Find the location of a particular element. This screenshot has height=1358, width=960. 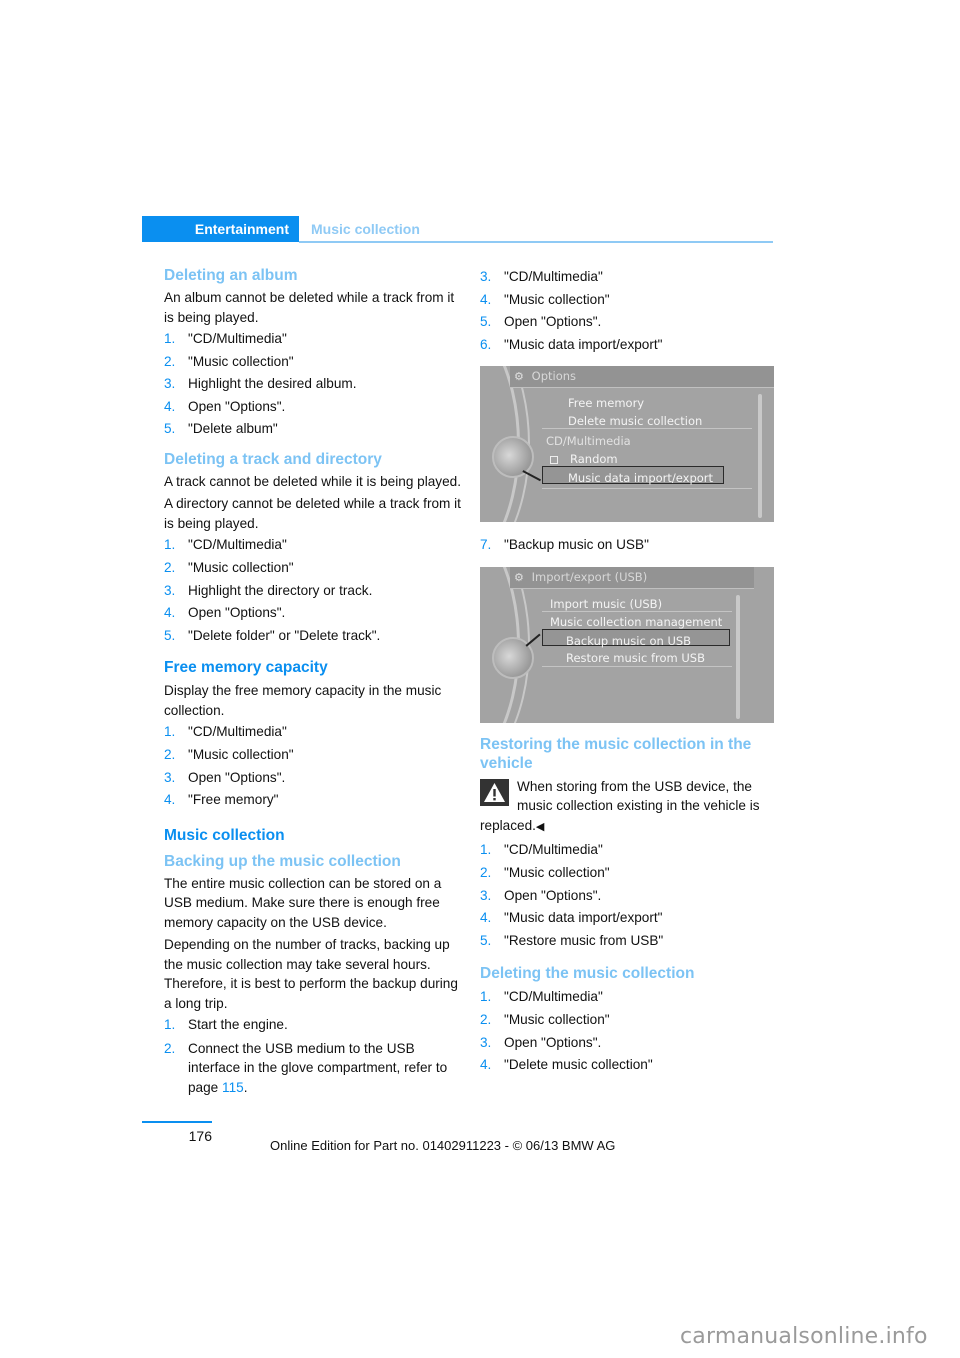

list-item: 6. "Music data import/export" is located at coordinates (571, 344).